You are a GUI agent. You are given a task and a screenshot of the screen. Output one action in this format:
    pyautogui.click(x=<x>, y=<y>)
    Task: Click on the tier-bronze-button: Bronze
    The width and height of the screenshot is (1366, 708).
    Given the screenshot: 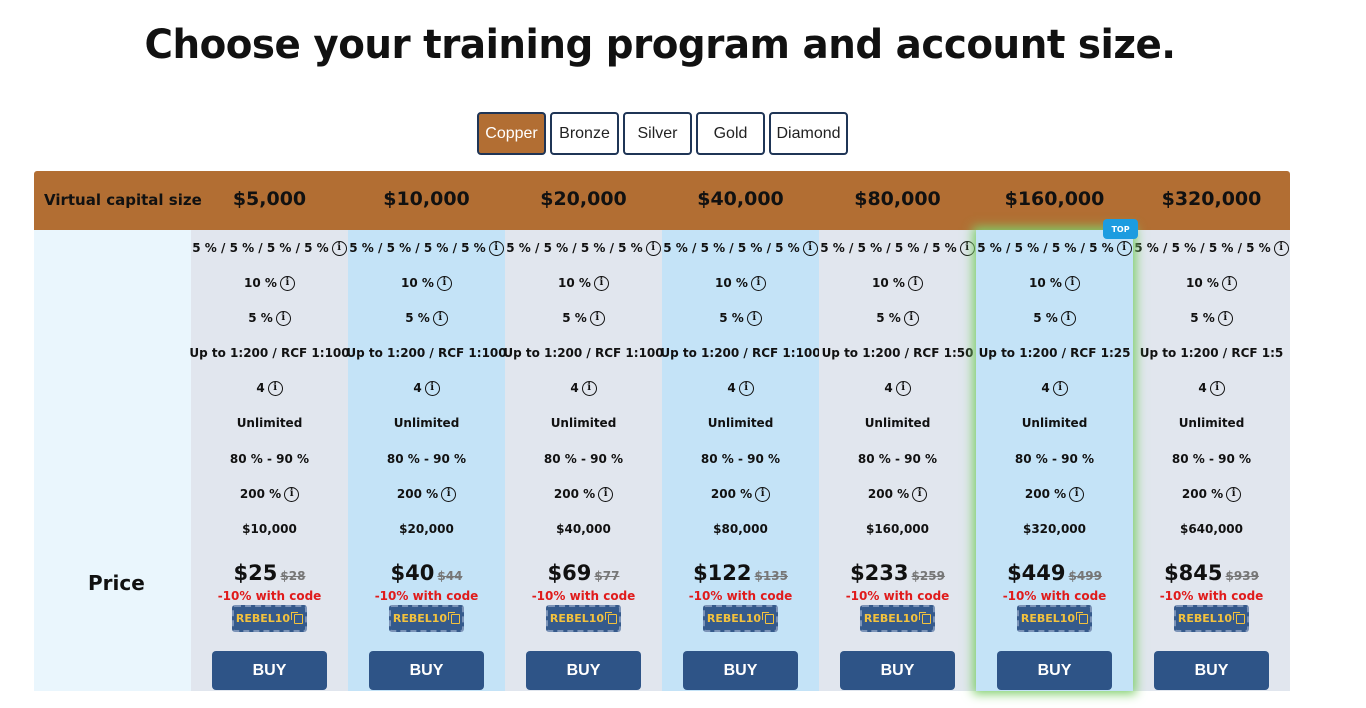 What is the action you would take?
    pyautogui.click(x=584, y=133)
    